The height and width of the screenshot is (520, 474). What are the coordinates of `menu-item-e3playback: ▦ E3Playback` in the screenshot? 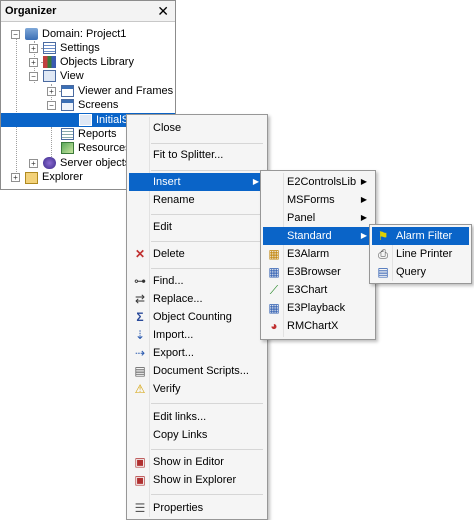 It's located at (318, 308).